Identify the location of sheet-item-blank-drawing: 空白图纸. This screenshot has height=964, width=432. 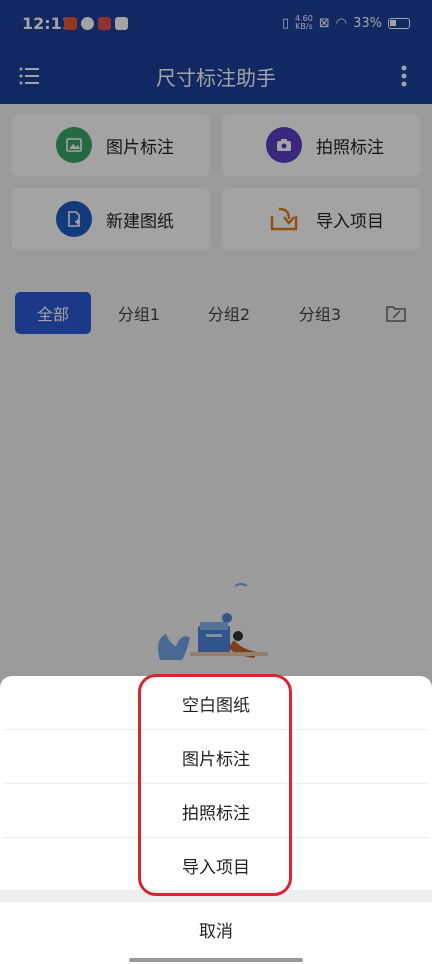
(216, 703).